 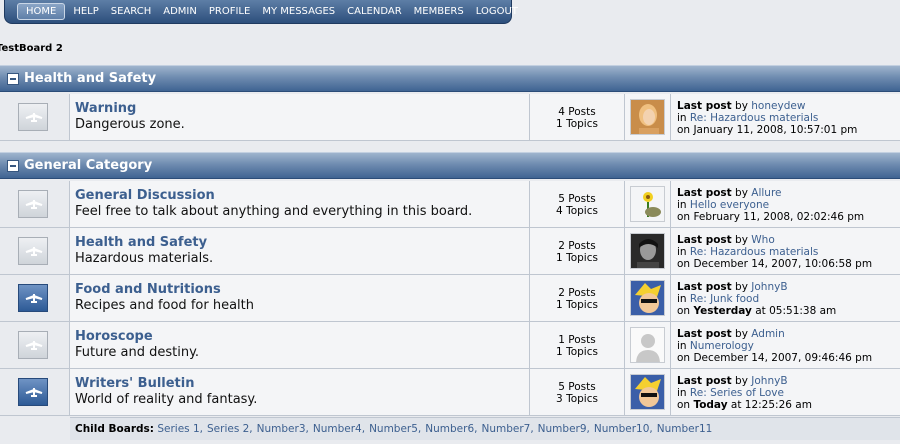 I want to click on last-post-topic: Re: Series of Love, so click(x=737, y=393).